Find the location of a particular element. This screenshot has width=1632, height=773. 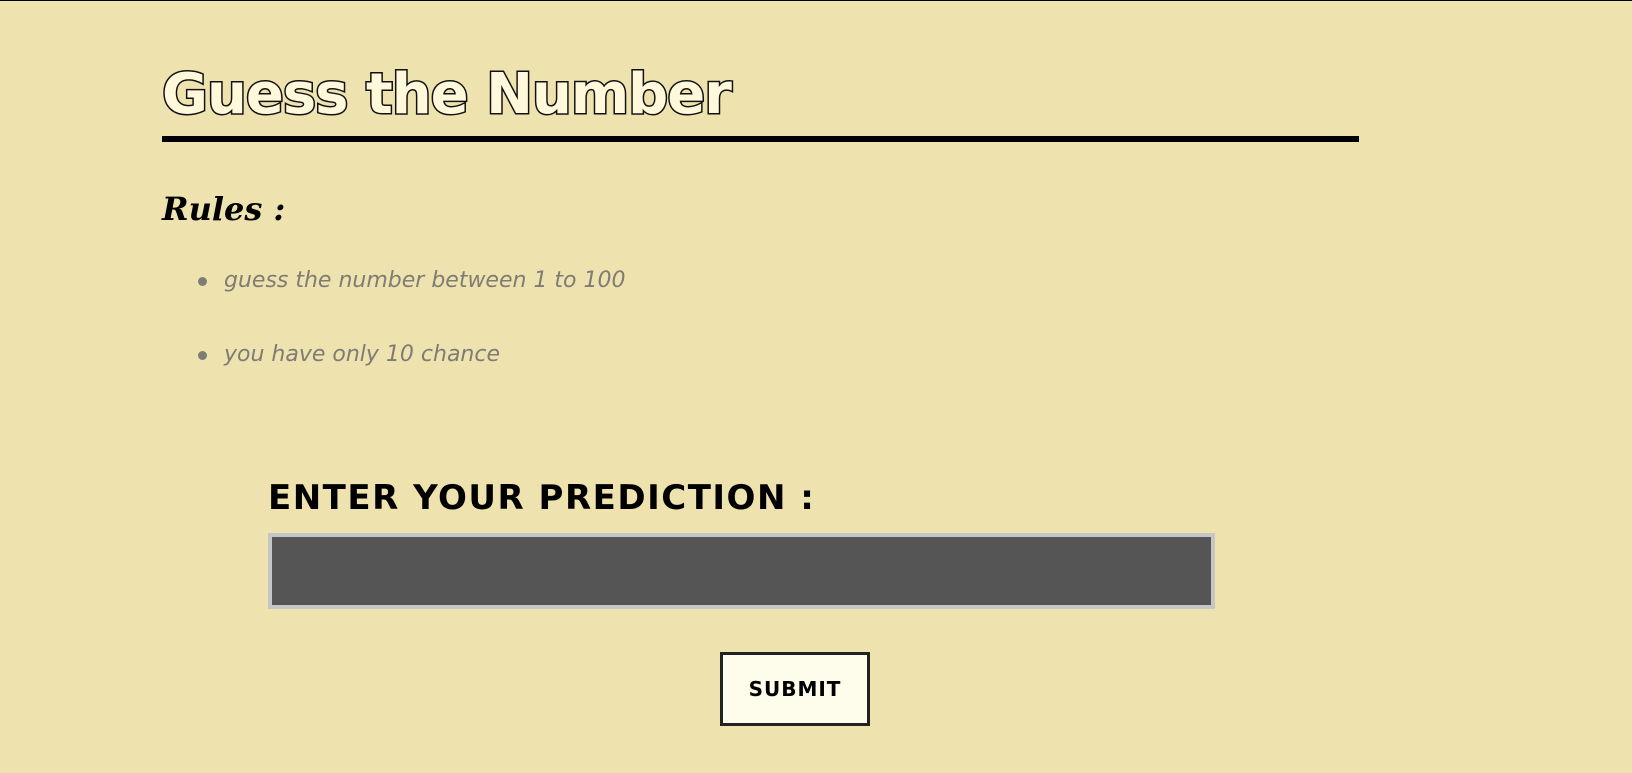

list-item: guess the number between 1 to 100 is located at coordinates (411, 281).